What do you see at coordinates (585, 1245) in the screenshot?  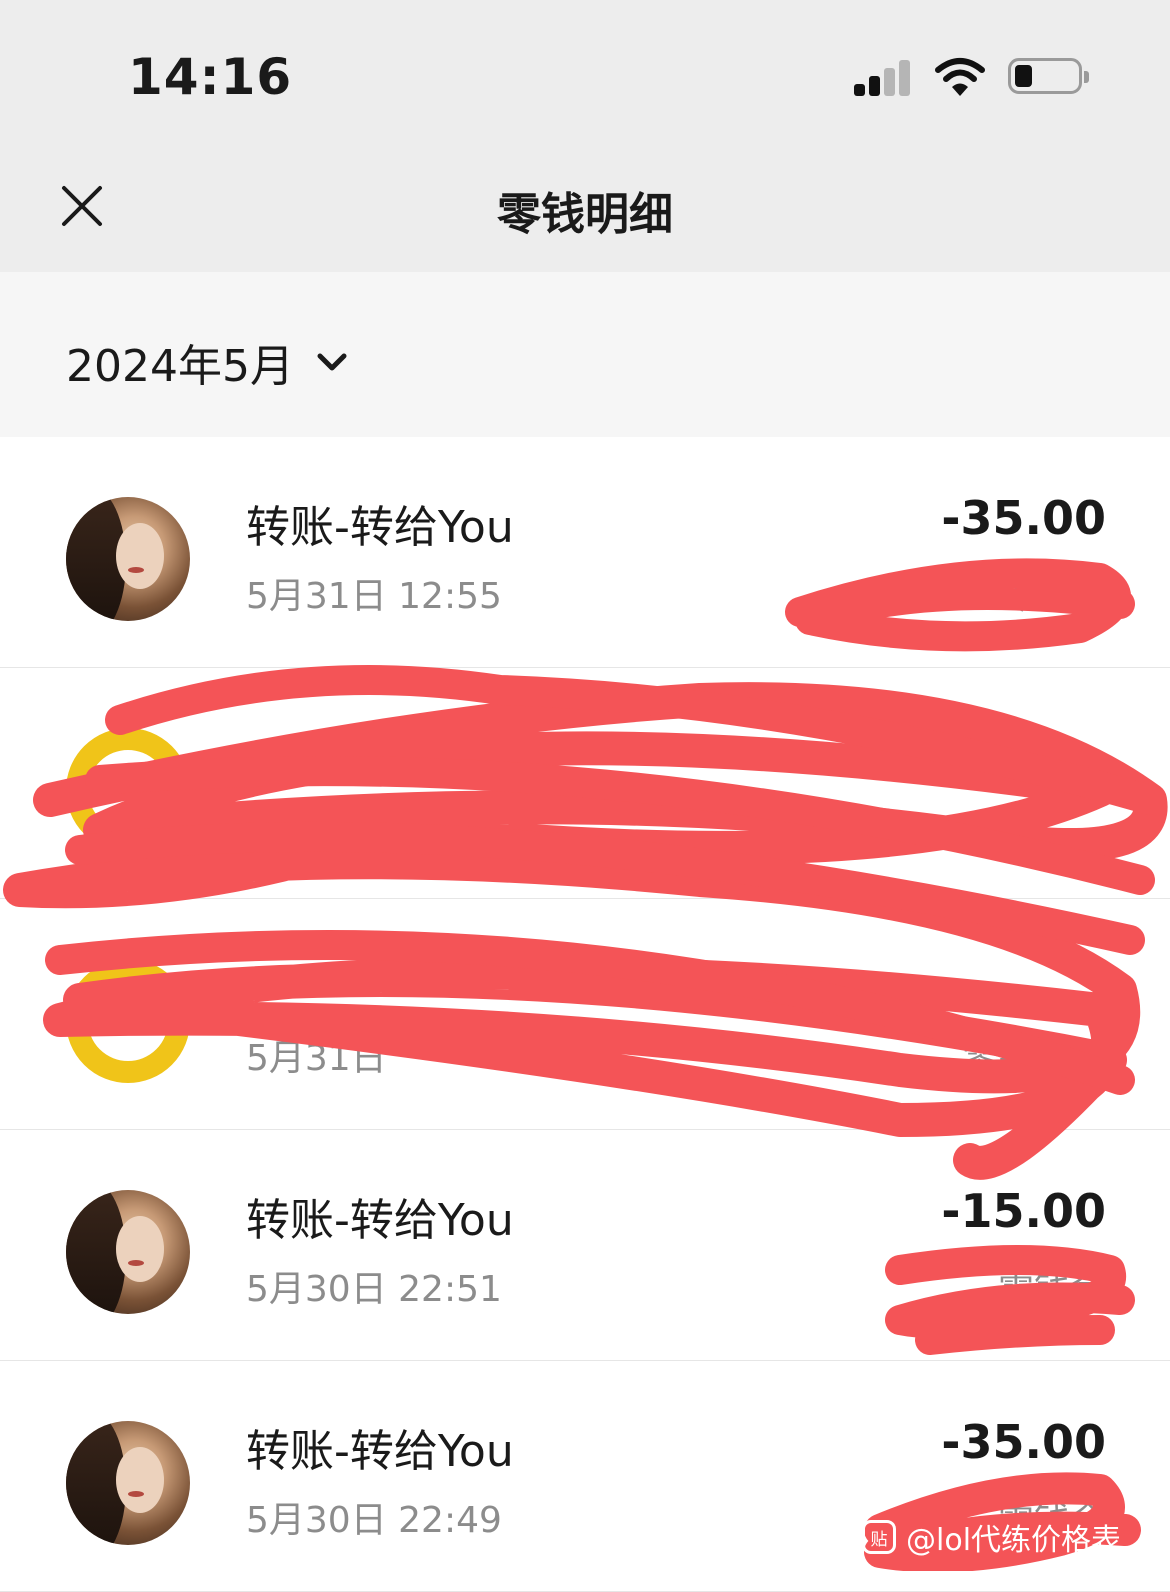 I see `transaction-row: 转账-转给You 5月30日 22:51 -15.00 零钱余` at bounding box center [585, 1245].